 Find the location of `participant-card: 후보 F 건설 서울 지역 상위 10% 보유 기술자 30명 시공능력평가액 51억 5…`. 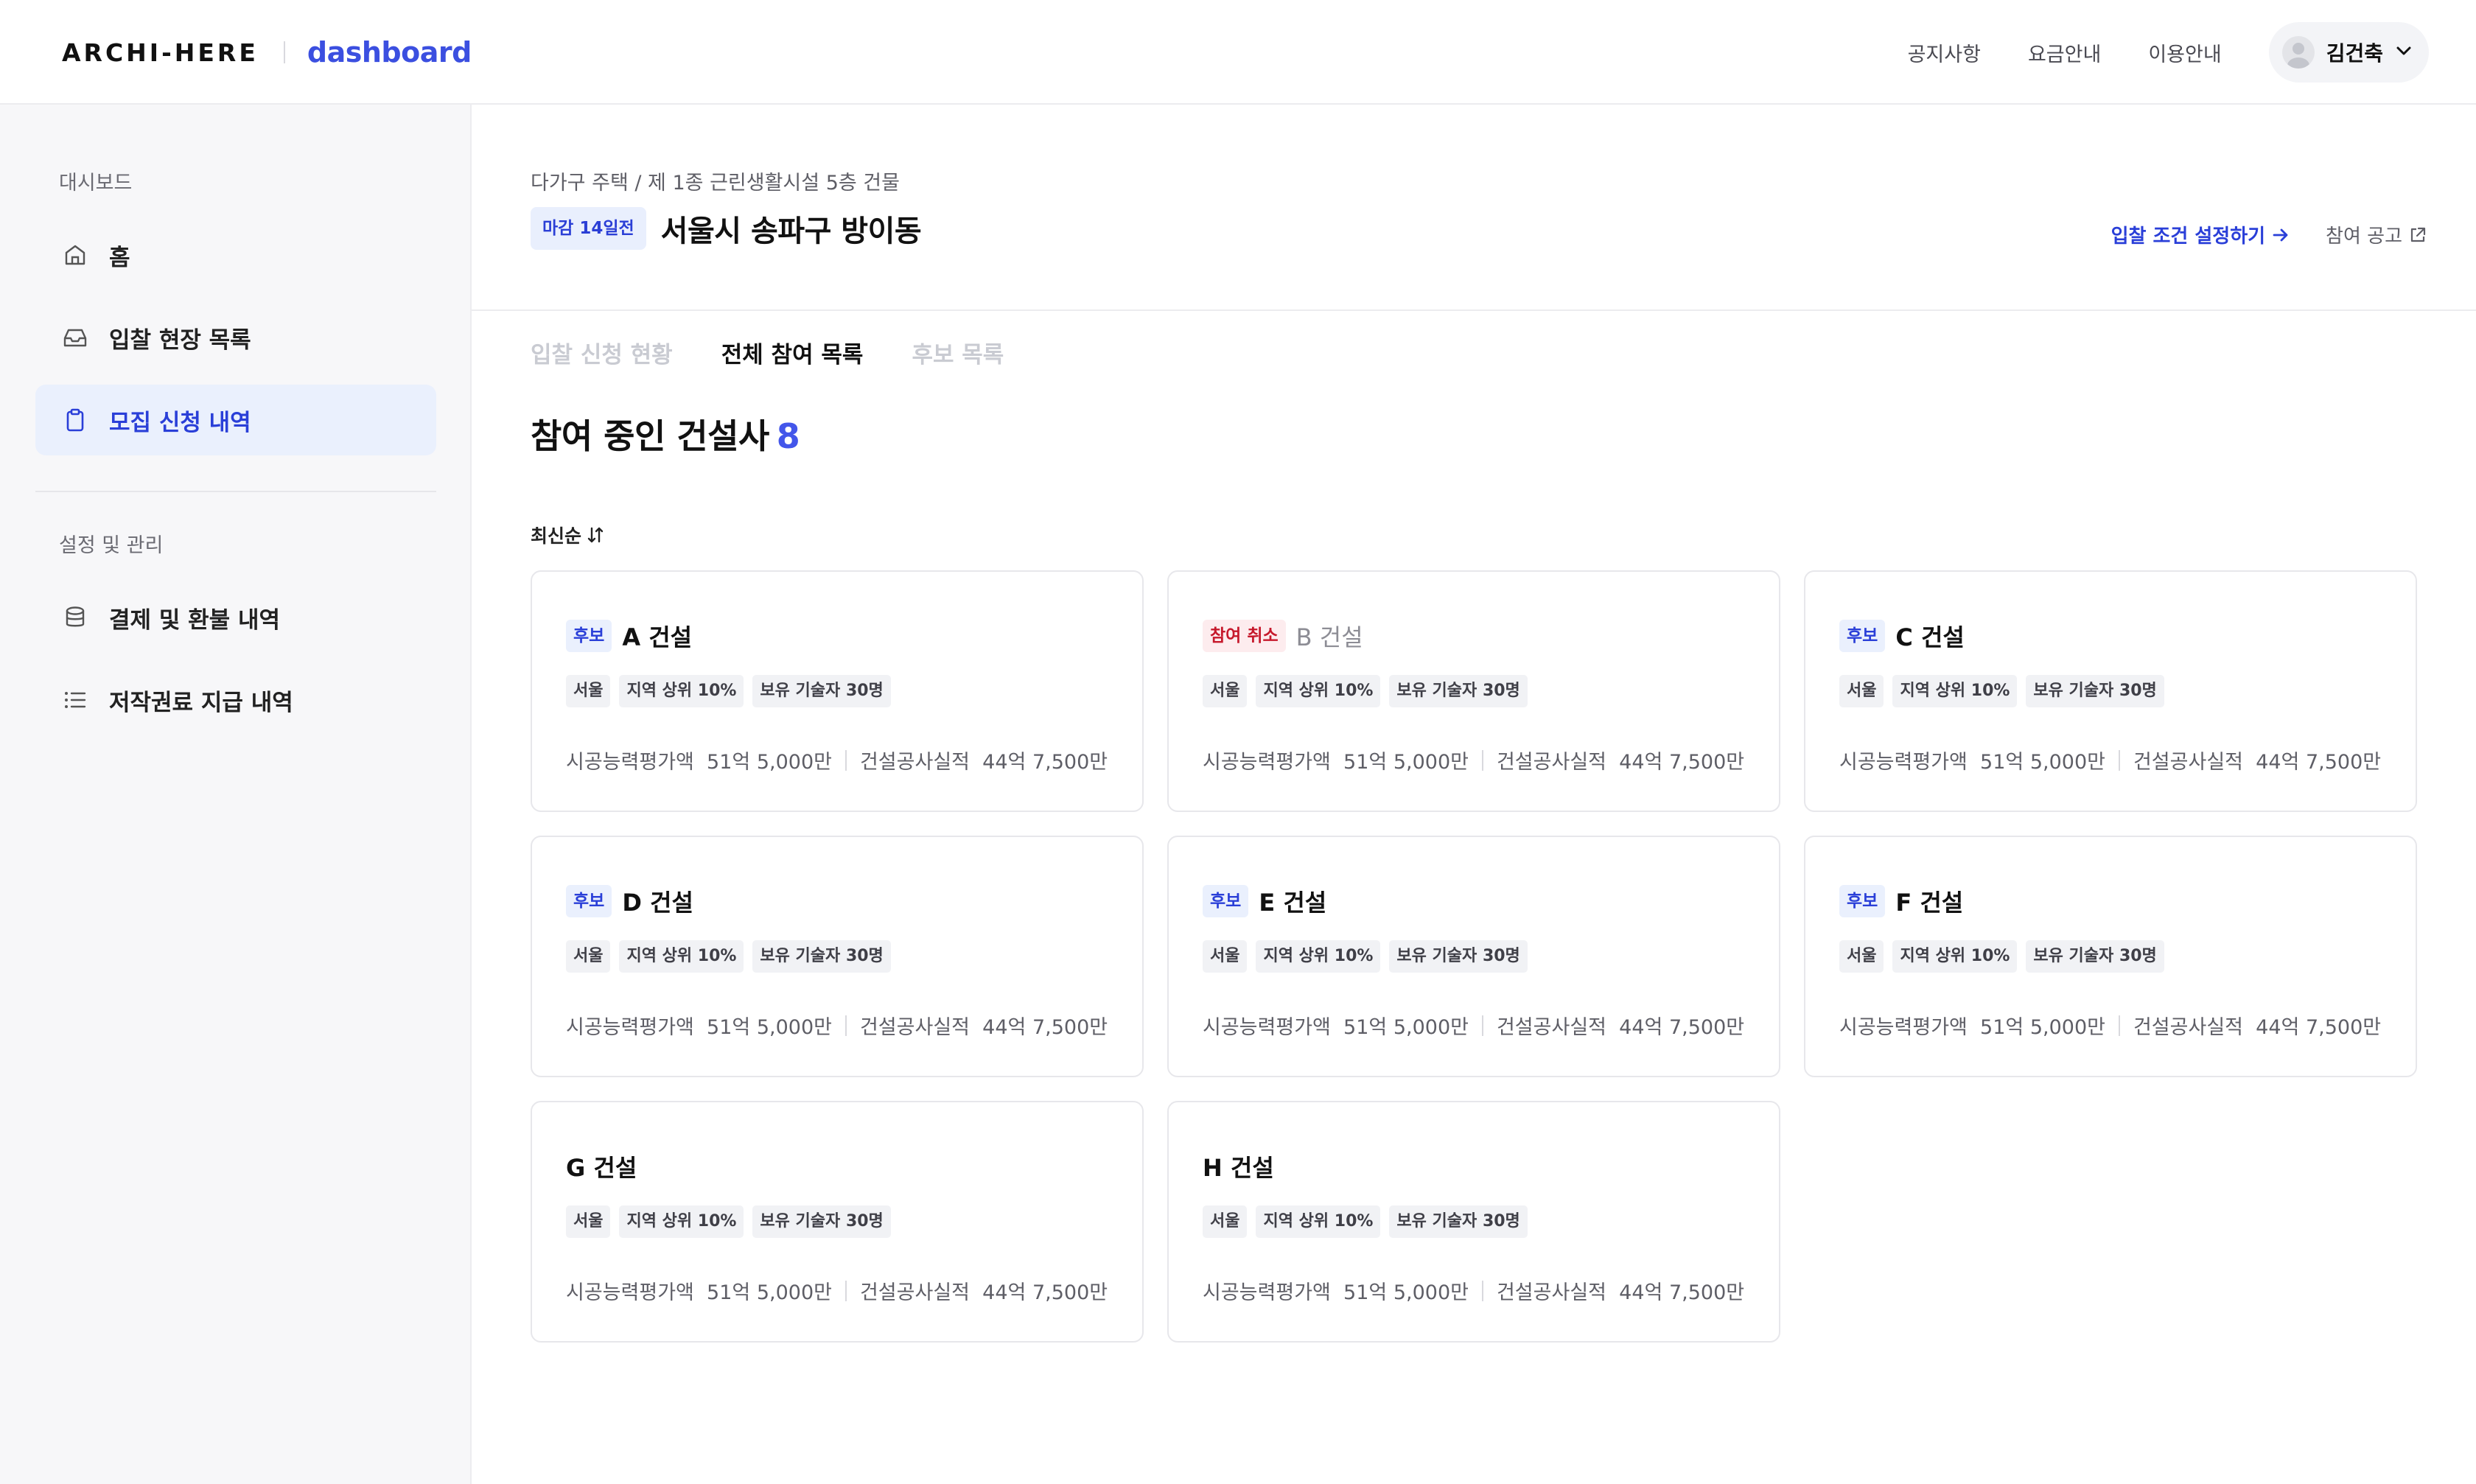

participant-card: 후보 F 건설 서울 지역 상위 10% 보유 기술자 30명 시공능력평가액 51억 5… is located at coordinates (2110, 956).